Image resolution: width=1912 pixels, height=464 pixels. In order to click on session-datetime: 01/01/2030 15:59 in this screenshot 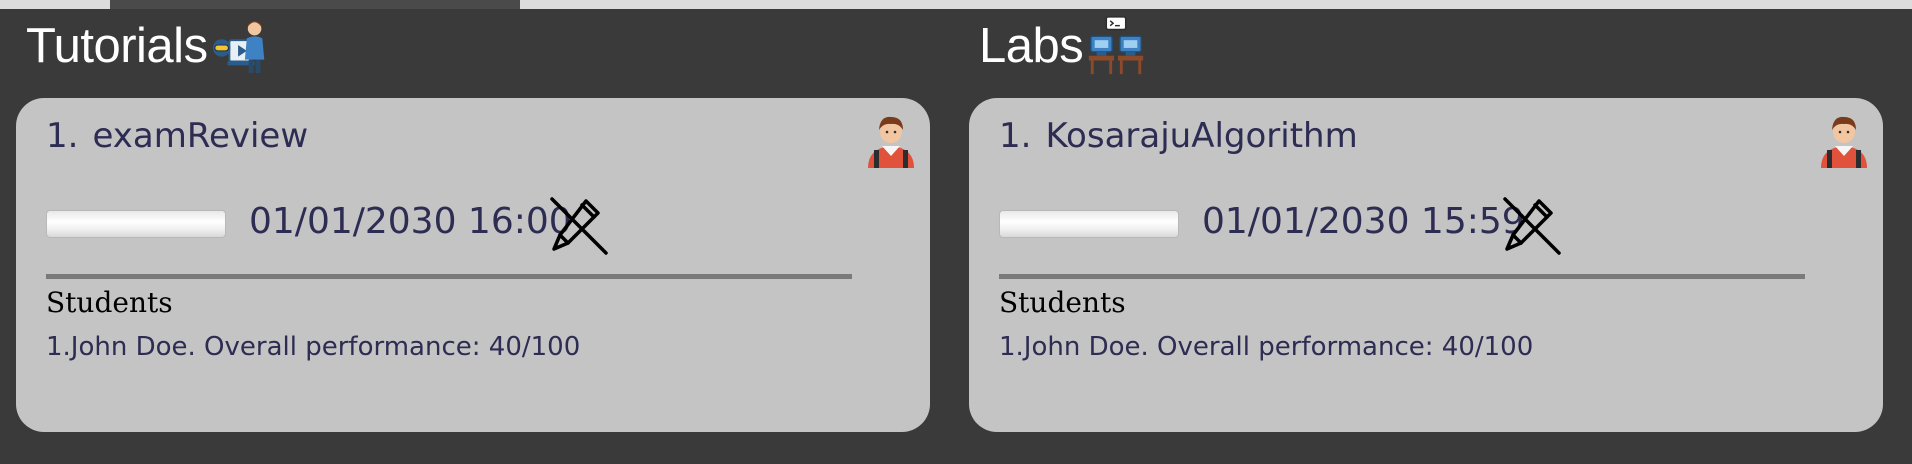, I will do `click(1363, 221)`.